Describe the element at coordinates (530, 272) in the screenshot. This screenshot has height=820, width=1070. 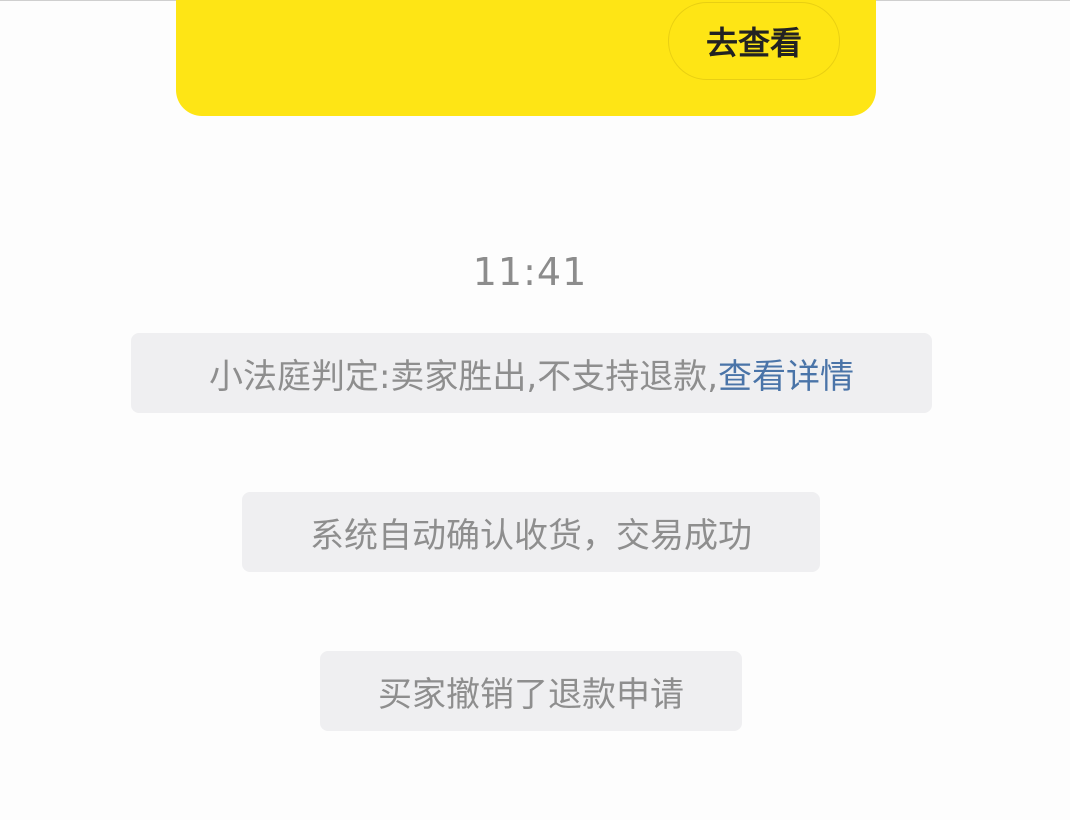
I see `message-timestamp: 11:41` at that location.